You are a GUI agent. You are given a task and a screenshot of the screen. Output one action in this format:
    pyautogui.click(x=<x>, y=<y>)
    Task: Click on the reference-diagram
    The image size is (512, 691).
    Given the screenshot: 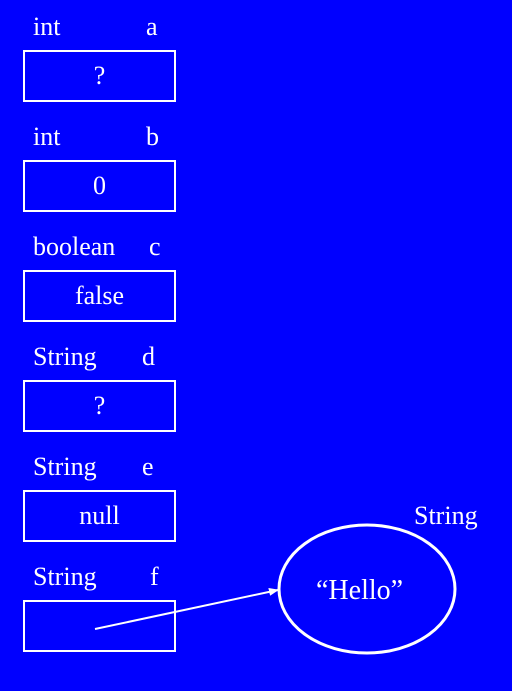 What is the action you would take?
    pyautogui.click(x=275, y=589)
    